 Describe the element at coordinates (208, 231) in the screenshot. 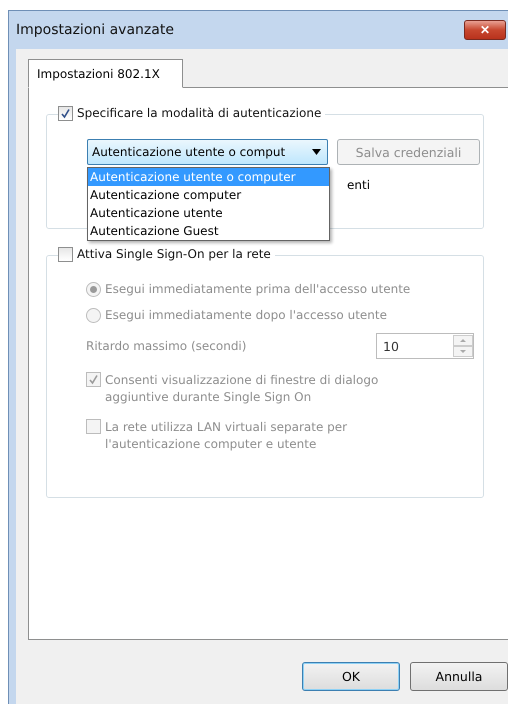

I see `dropdown-option: Autenticazione Guest` at that location.